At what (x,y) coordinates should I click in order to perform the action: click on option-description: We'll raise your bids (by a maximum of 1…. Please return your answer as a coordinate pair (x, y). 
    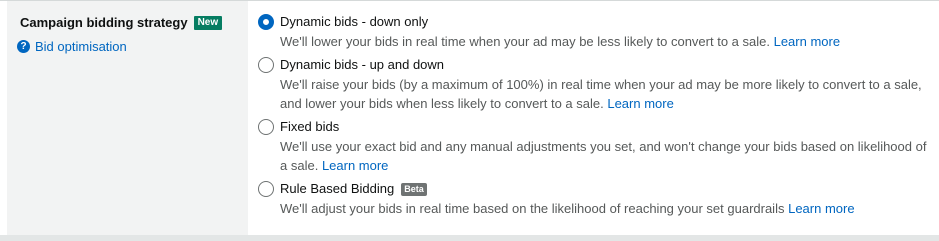
    Looking at the image, I should click on (604, 94).